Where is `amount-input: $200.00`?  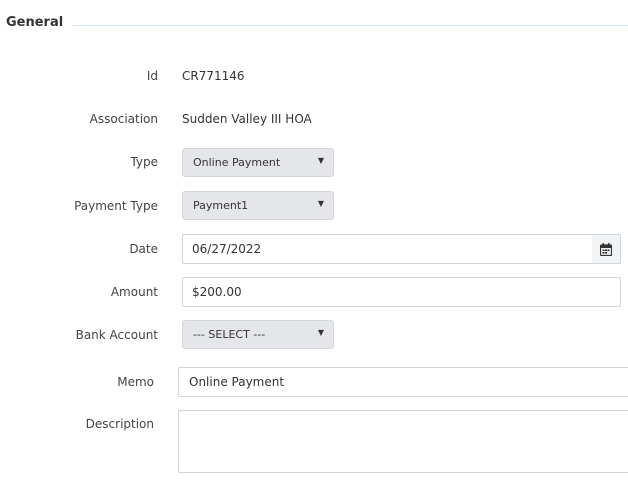
amount-input: $200.00 is located at coordinates (401, 292).